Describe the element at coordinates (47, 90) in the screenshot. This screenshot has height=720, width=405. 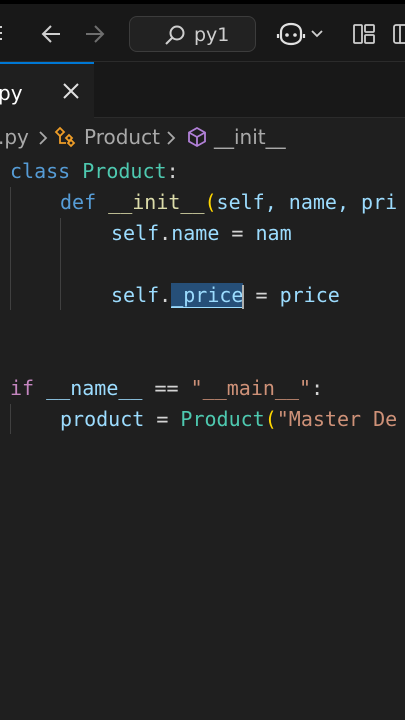
I see `tab-editor-file: py` at that location.